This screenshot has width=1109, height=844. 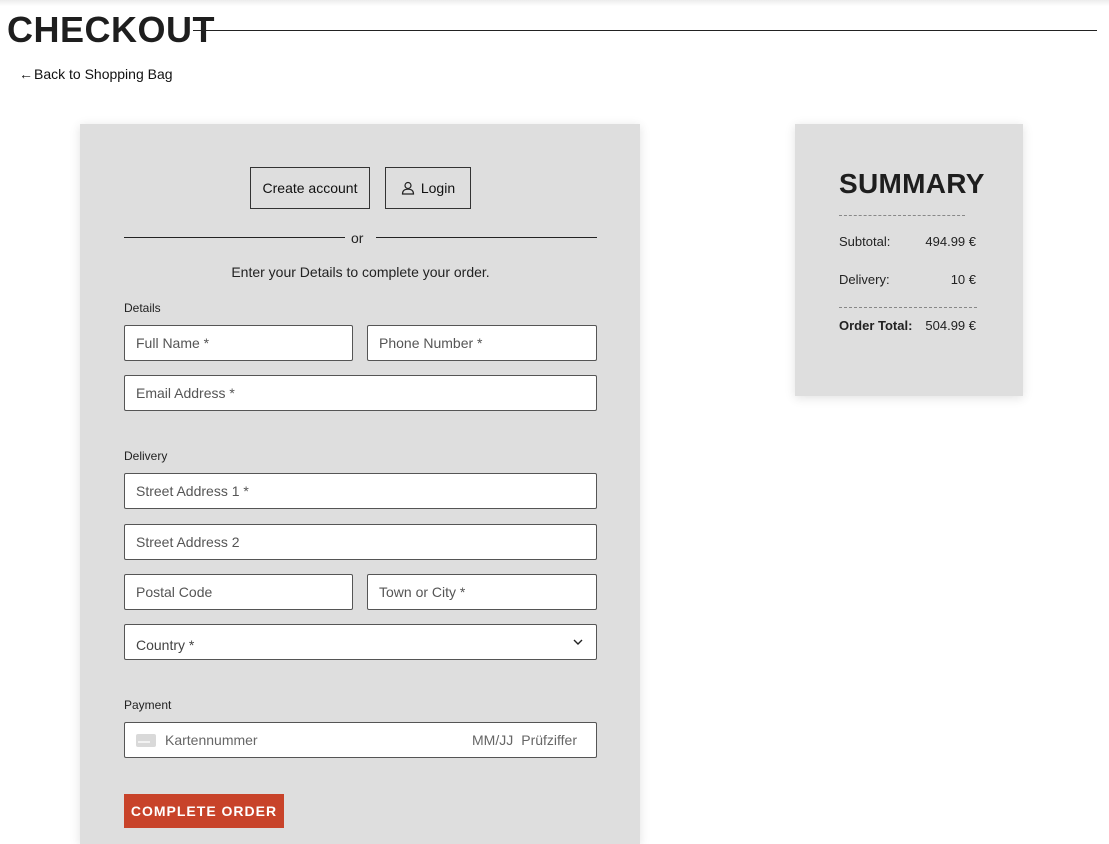 What do you see at coordinates (204, 811) in the screenshot?
I see `complete-order-button: COMPLETE ORDER` at bounding box center [204, 811].